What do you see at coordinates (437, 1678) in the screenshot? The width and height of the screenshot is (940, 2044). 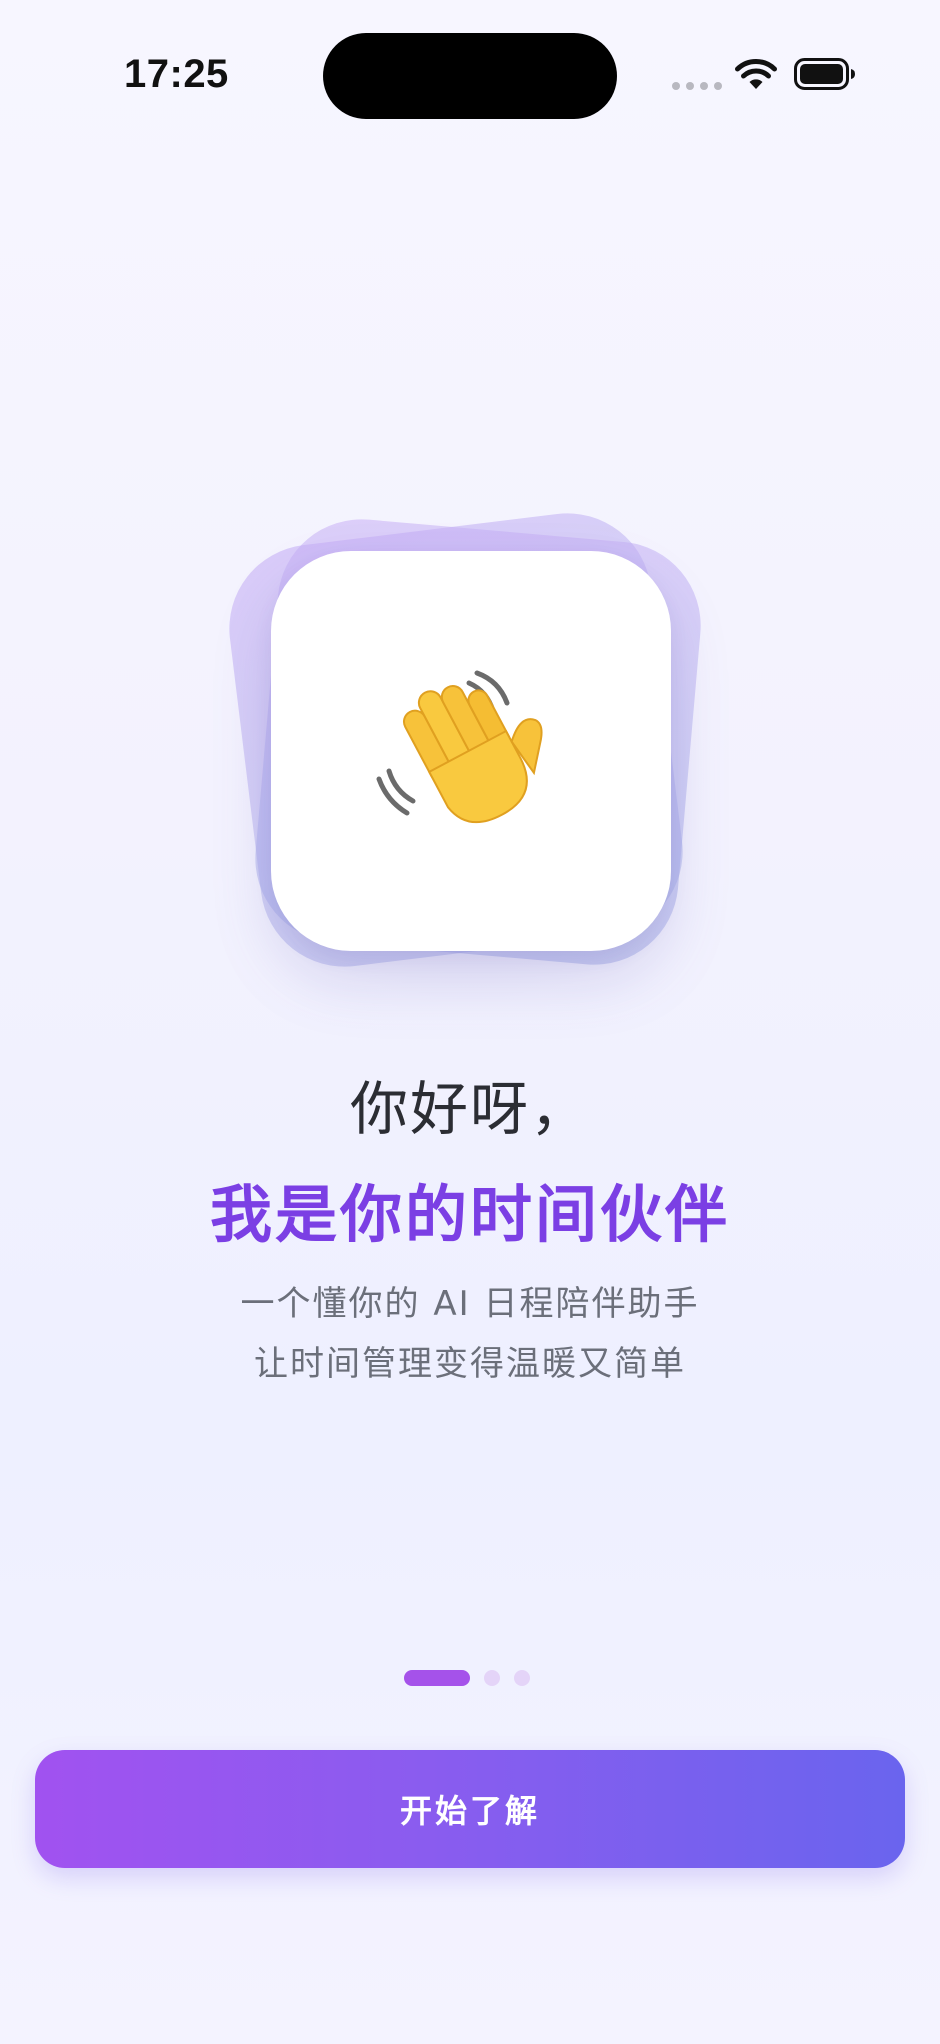 I see `page-dot-active` at bounding box center [437, 1678].